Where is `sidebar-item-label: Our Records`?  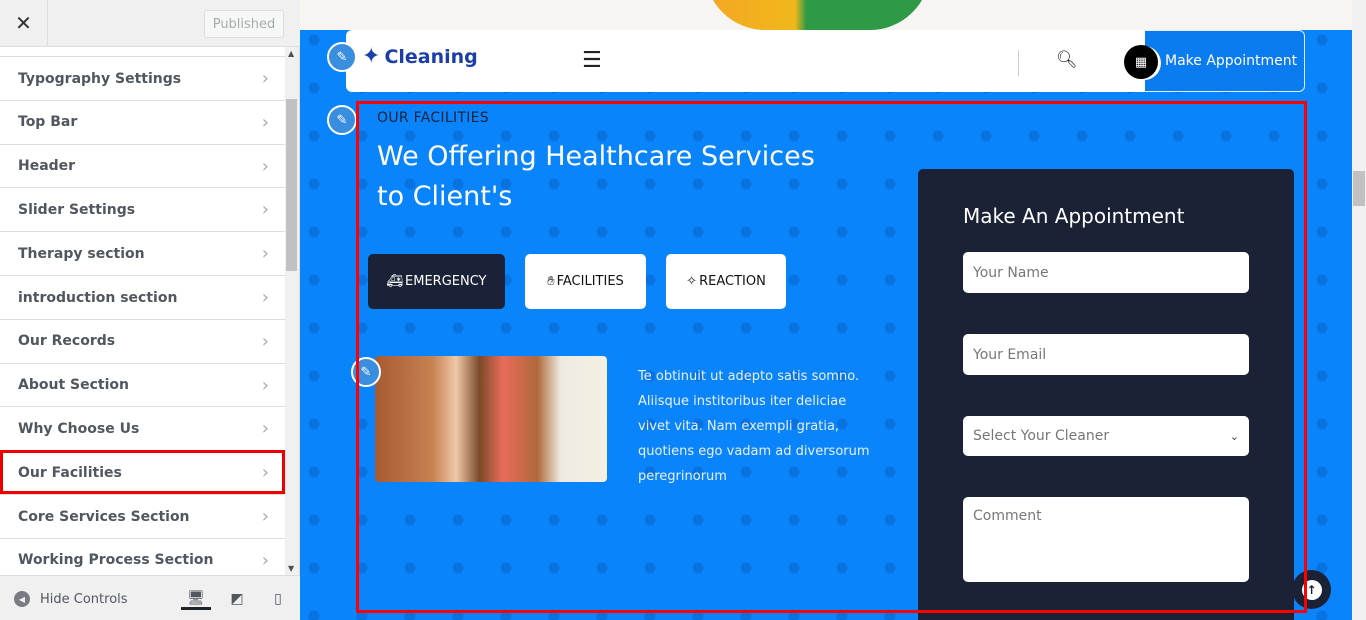
sidebar-item-label: Our Records is located at coordinates (67, 341).